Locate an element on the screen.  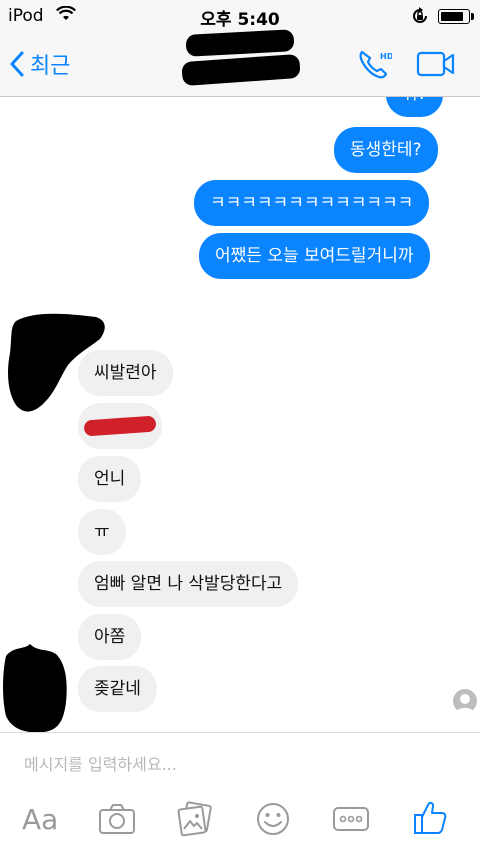
message-bubble-incoming: 아쫌 is located at coordinates (110, 637).